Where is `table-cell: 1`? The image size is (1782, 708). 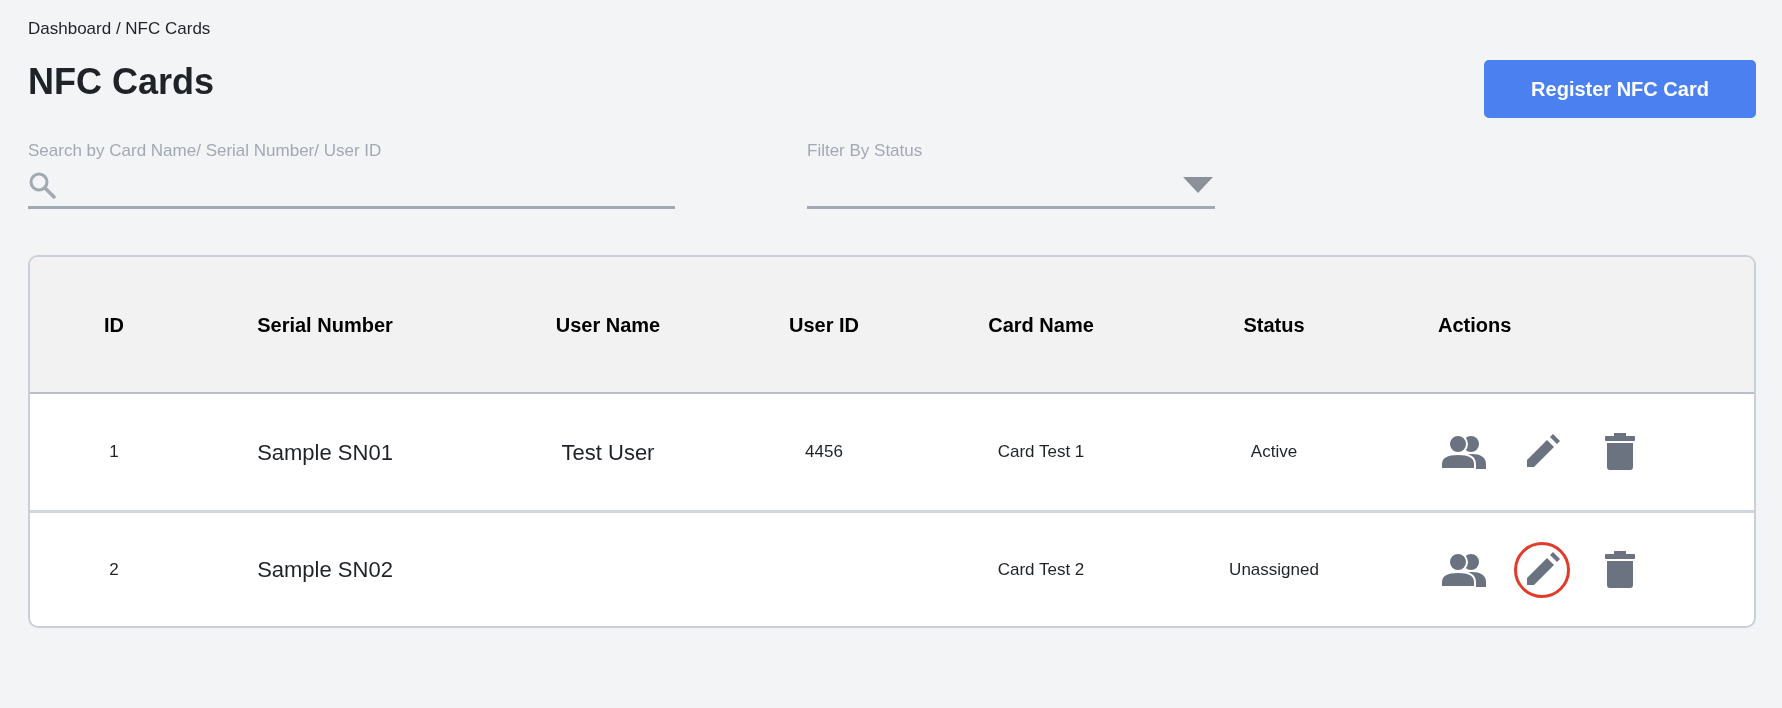
table-cell: 1 is located at coordinates (114, 452).